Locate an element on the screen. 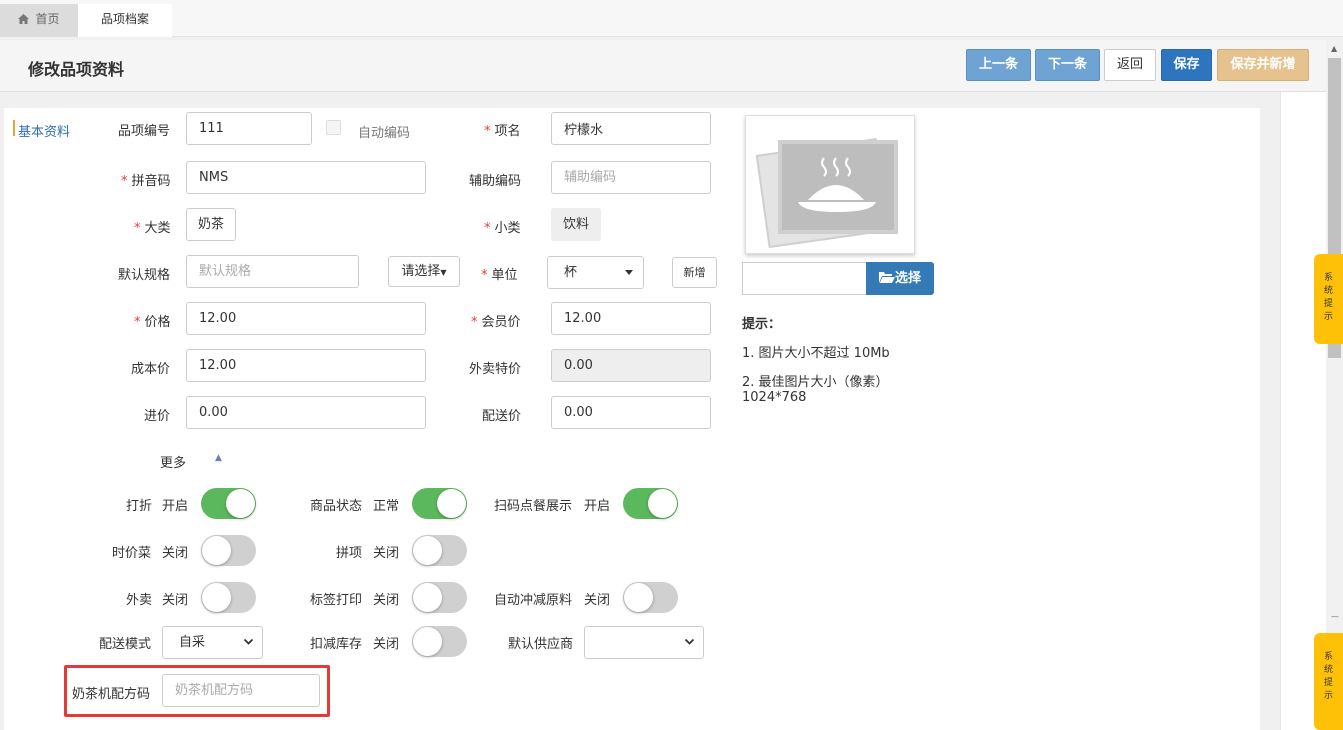 The height and width of the screenshot is (730, 1343). system-tip-tab: 系统提示 is located at coordinates (1328, 299).